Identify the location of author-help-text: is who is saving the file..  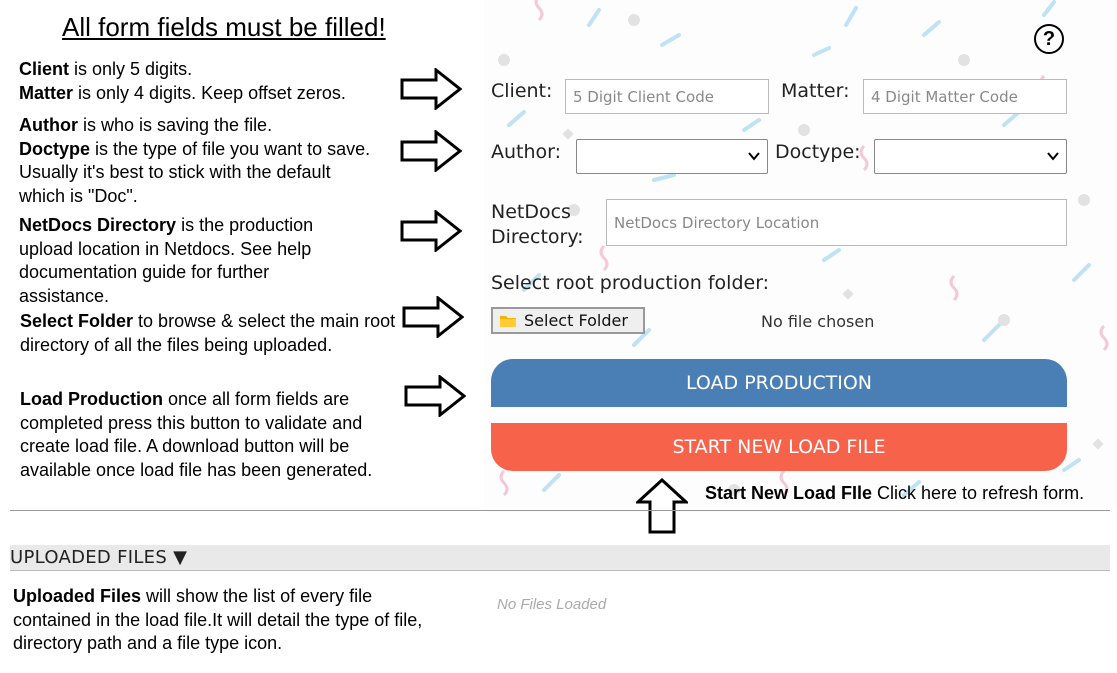
(175, 125).